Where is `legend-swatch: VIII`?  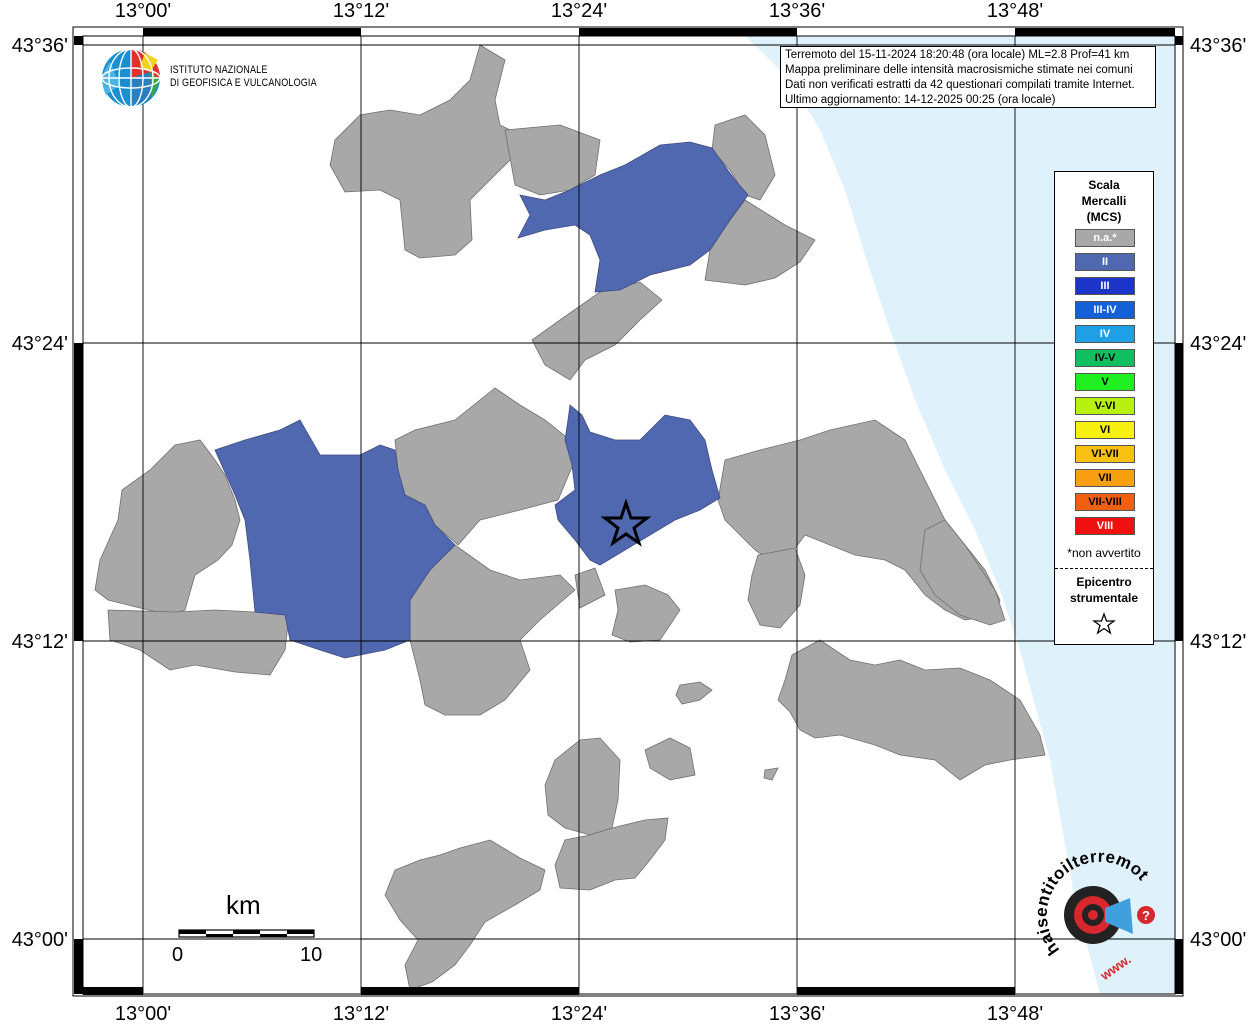 legend-swatch: VIII is located at coordinates (1105, 526).